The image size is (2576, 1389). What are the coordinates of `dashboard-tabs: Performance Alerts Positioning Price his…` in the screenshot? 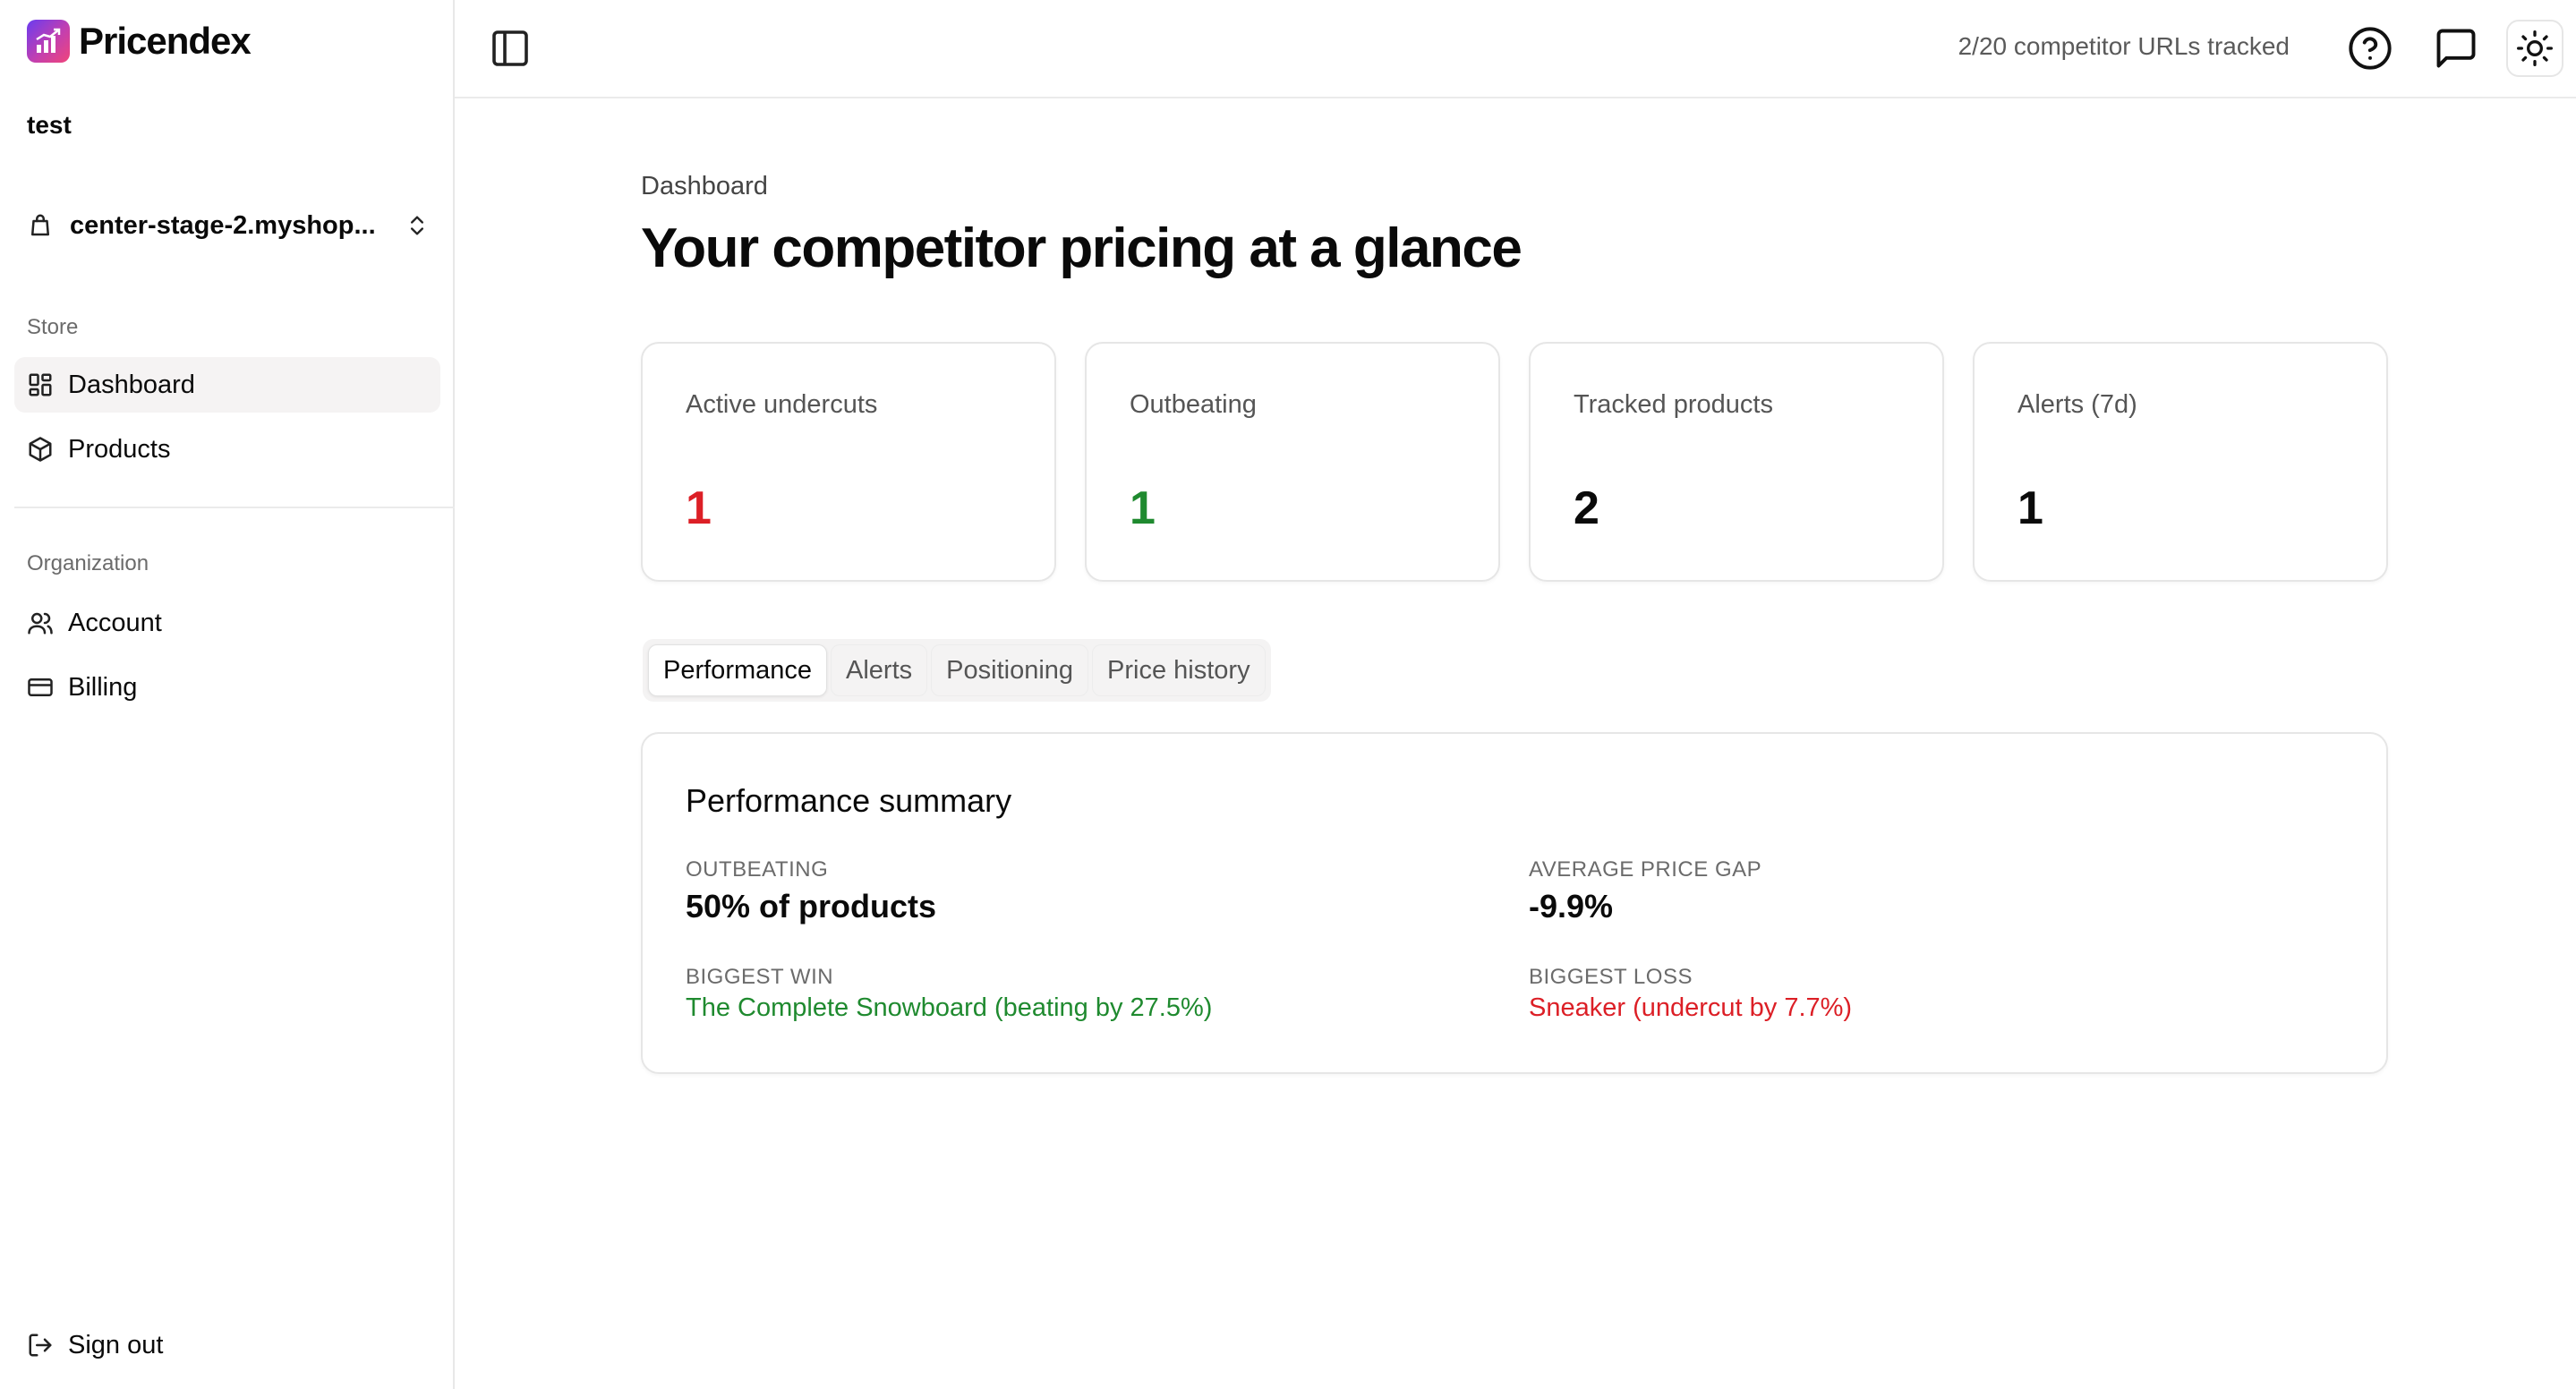 It's located at (957, 670).